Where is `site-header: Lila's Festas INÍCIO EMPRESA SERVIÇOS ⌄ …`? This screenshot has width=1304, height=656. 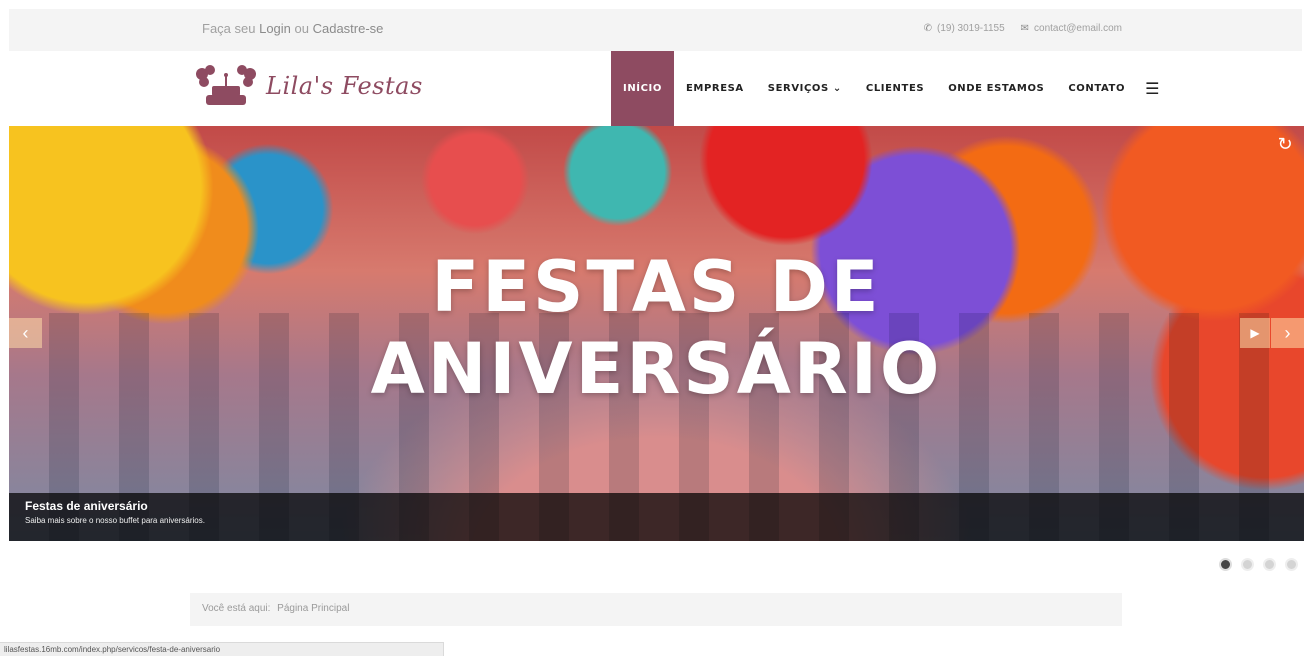
site-header: Lila's Festas INÍCIO EMPRESA SERVIÇOS ⌄ … is located at coordinates (655, 88).